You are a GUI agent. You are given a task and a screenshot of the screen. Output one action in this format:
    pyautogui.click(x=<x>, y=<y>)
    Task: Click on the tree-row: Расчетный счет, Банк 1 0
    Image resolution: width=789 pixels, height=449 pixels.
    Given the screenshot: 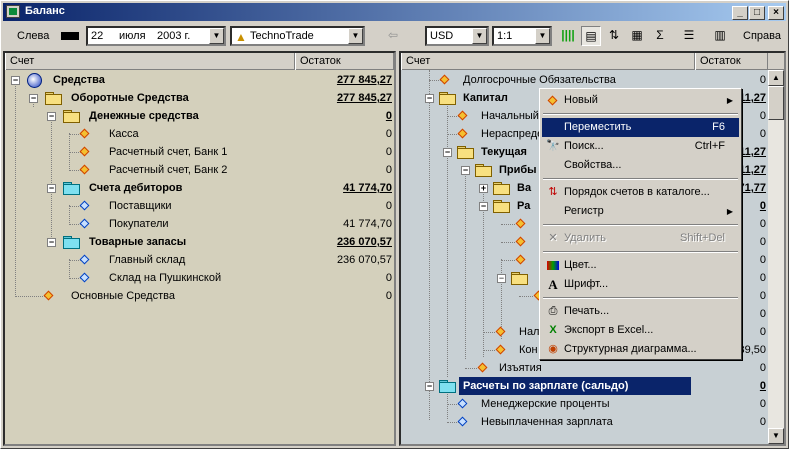 What is the action you would take?
    pyautogui.click(x=199, y=152)
    